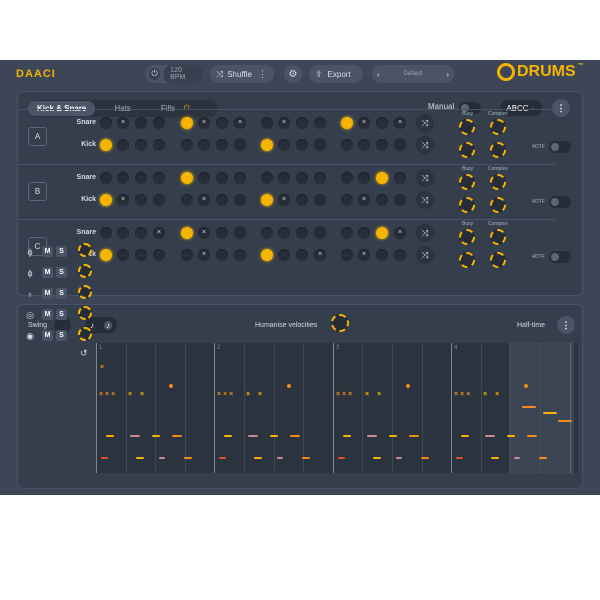  What do you see at coordinates (108, 325) in the screenshot?
I see `double-note-icon: ♪` at bounding box center [108, 325].